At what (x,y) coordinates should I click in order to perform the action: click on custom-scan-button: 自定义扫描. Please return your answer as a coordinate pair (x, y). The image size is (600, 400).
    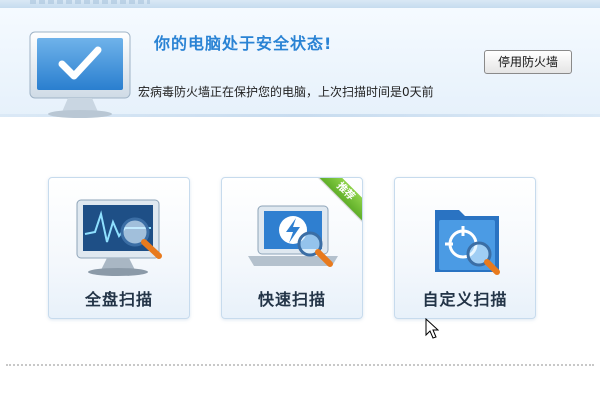
    Looking at the image, I should click on (465, 248).